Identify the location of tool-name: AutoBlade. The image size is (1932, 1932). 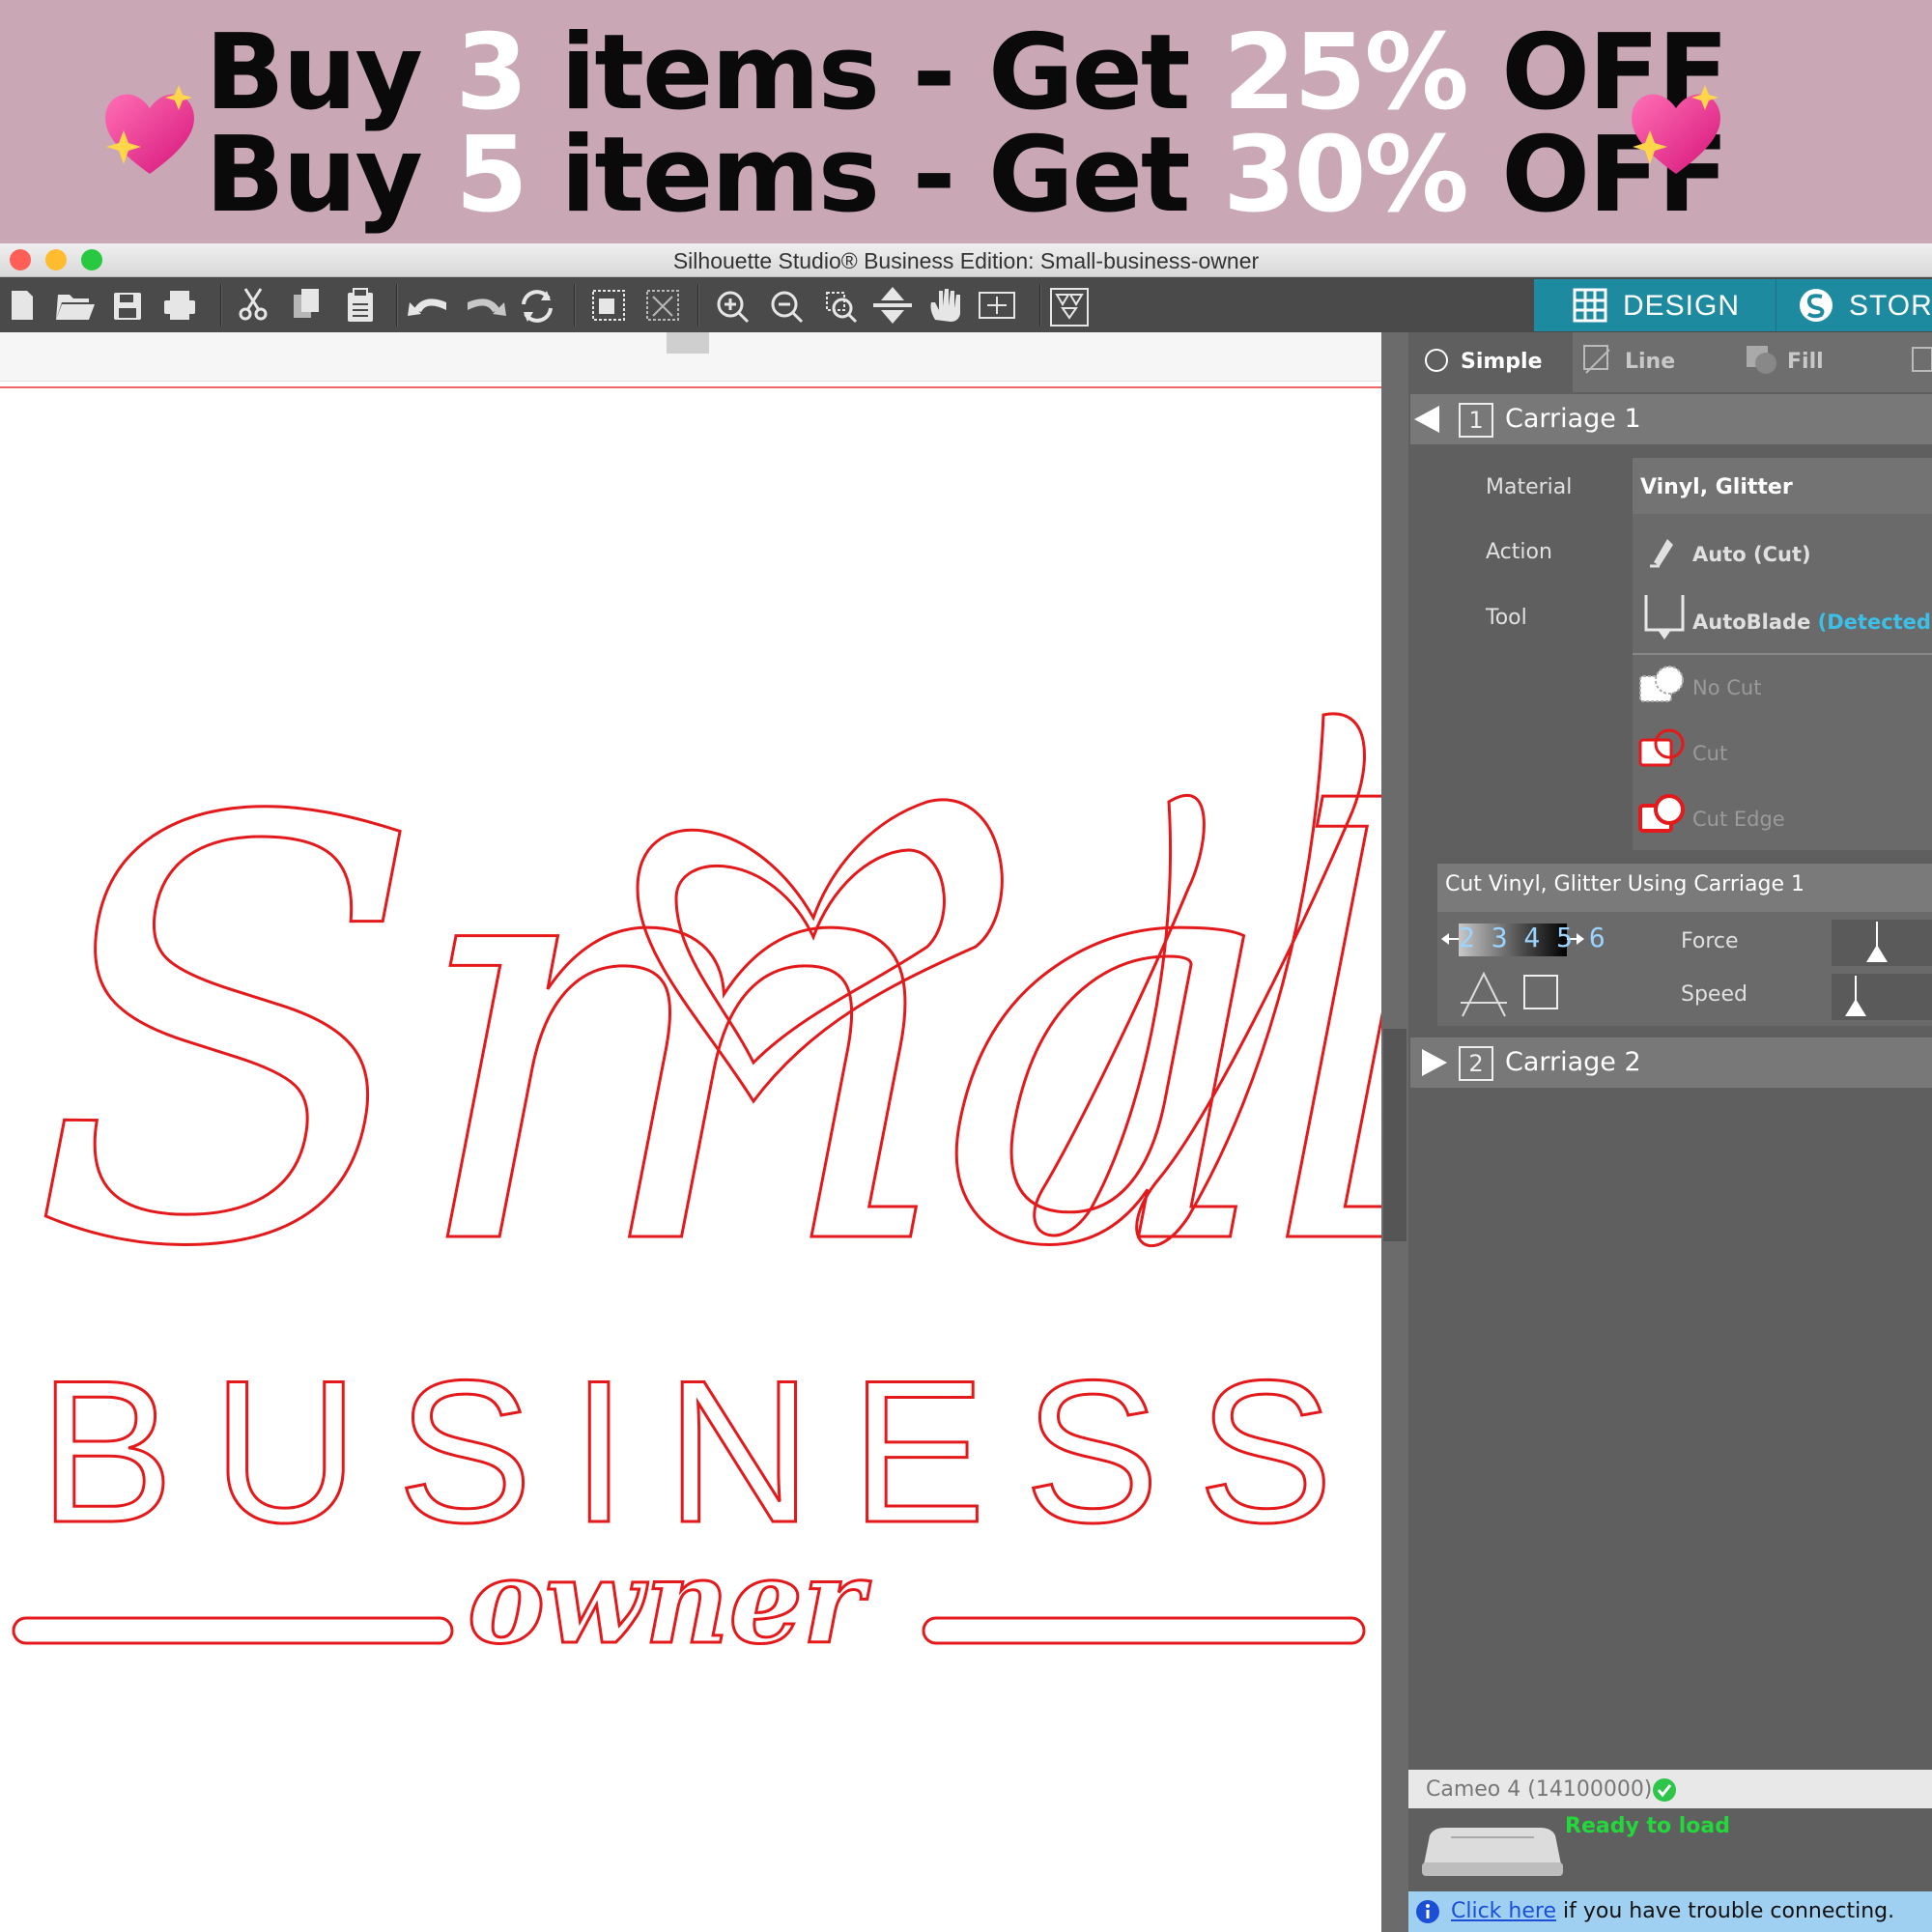
(1751, 622).